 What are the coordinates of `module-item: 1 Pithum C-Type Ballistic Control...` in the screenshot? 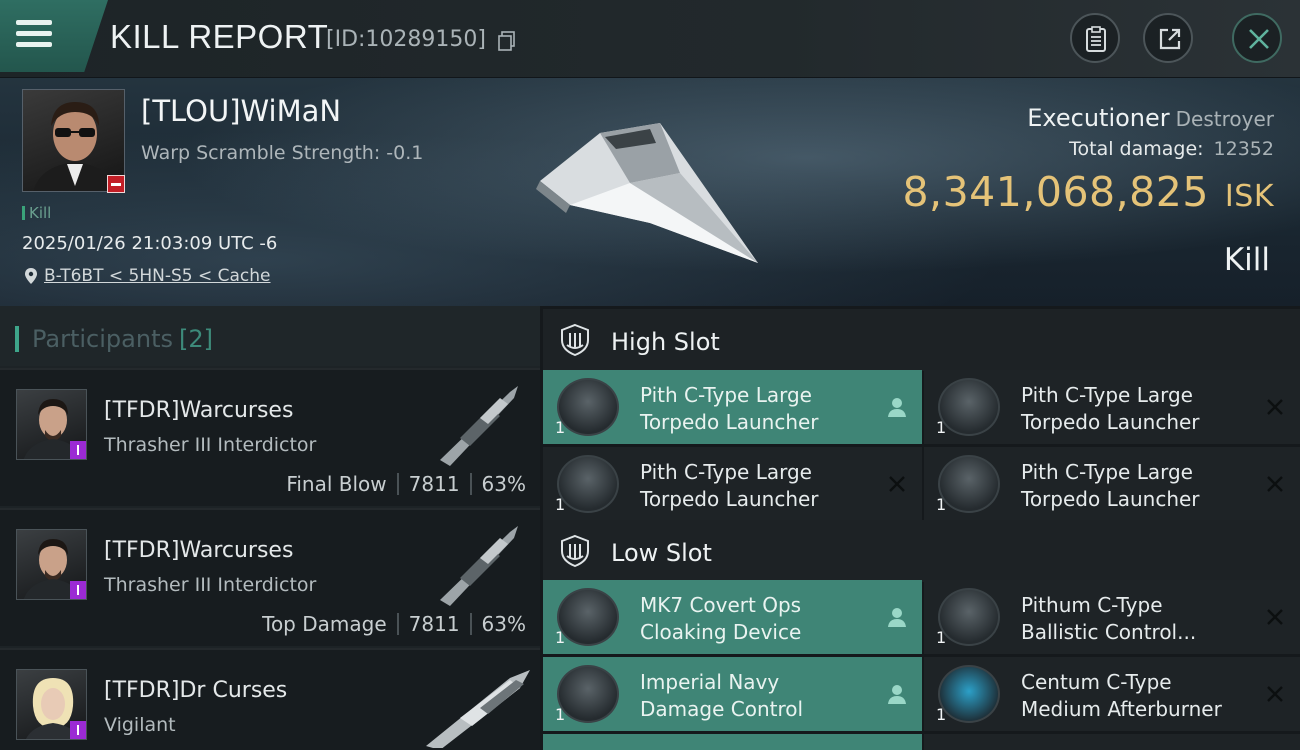 It's located at (1112, 617).